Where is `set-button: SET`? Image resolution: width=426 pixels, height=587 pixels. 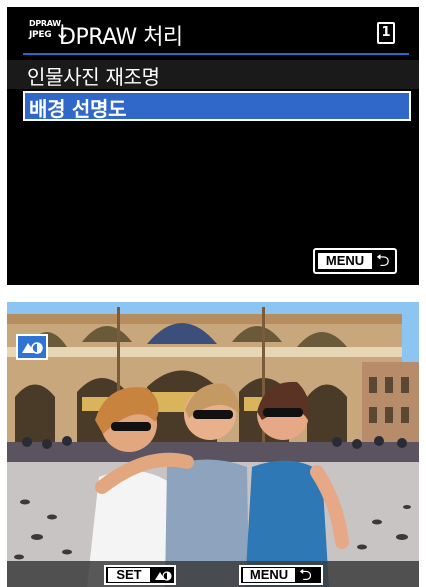
set-button: SET is located at coordinates (140, 575).